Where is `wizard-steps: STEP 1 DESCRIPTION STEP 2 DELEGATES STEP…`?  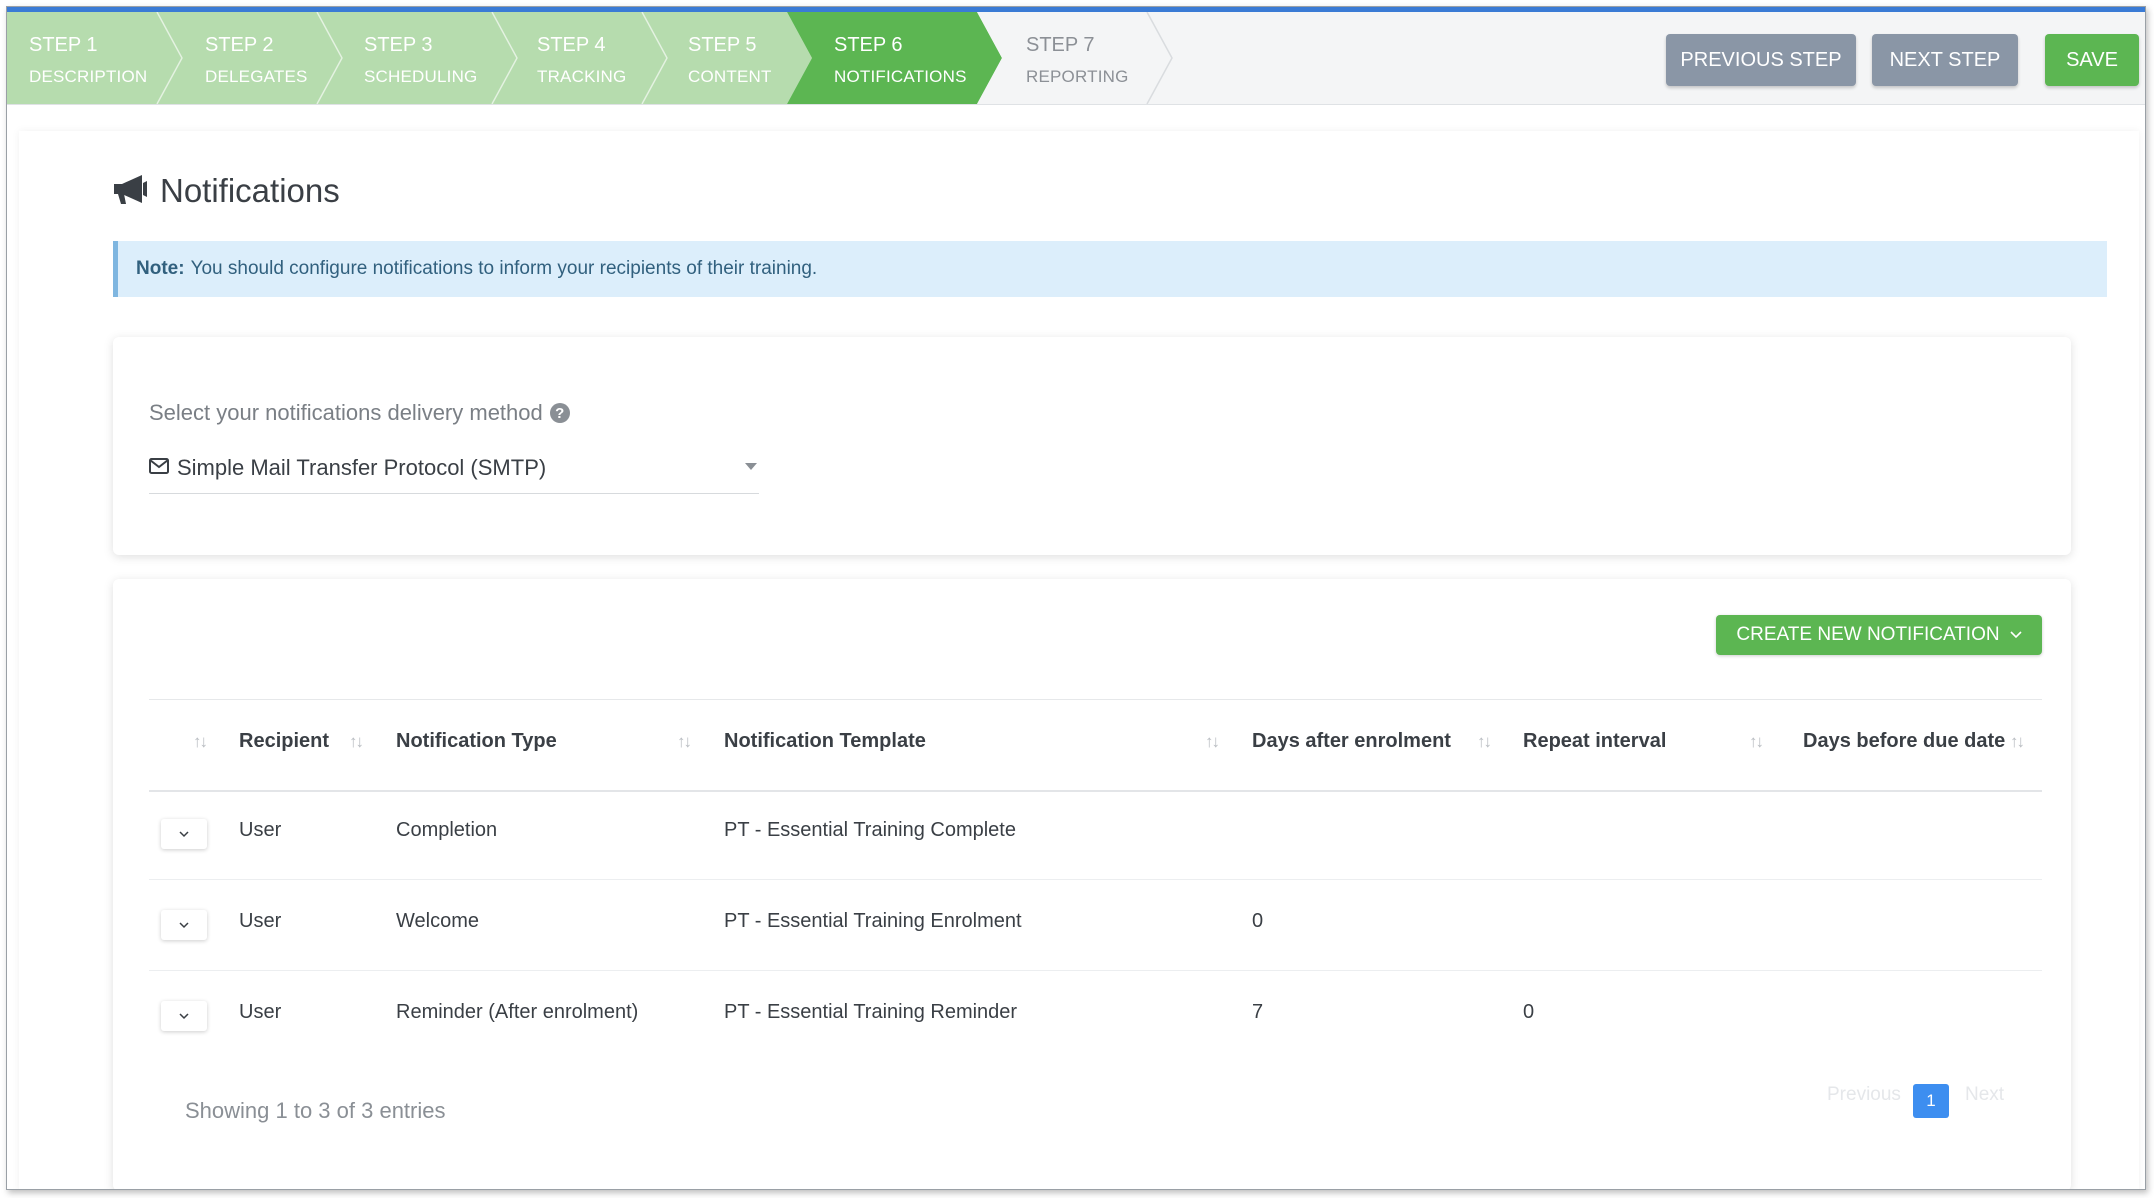
wizard-steps: STEP 1 DESCRIPTION STEP 2 DELEGATES STEP… is located at coordinates (592, 58).